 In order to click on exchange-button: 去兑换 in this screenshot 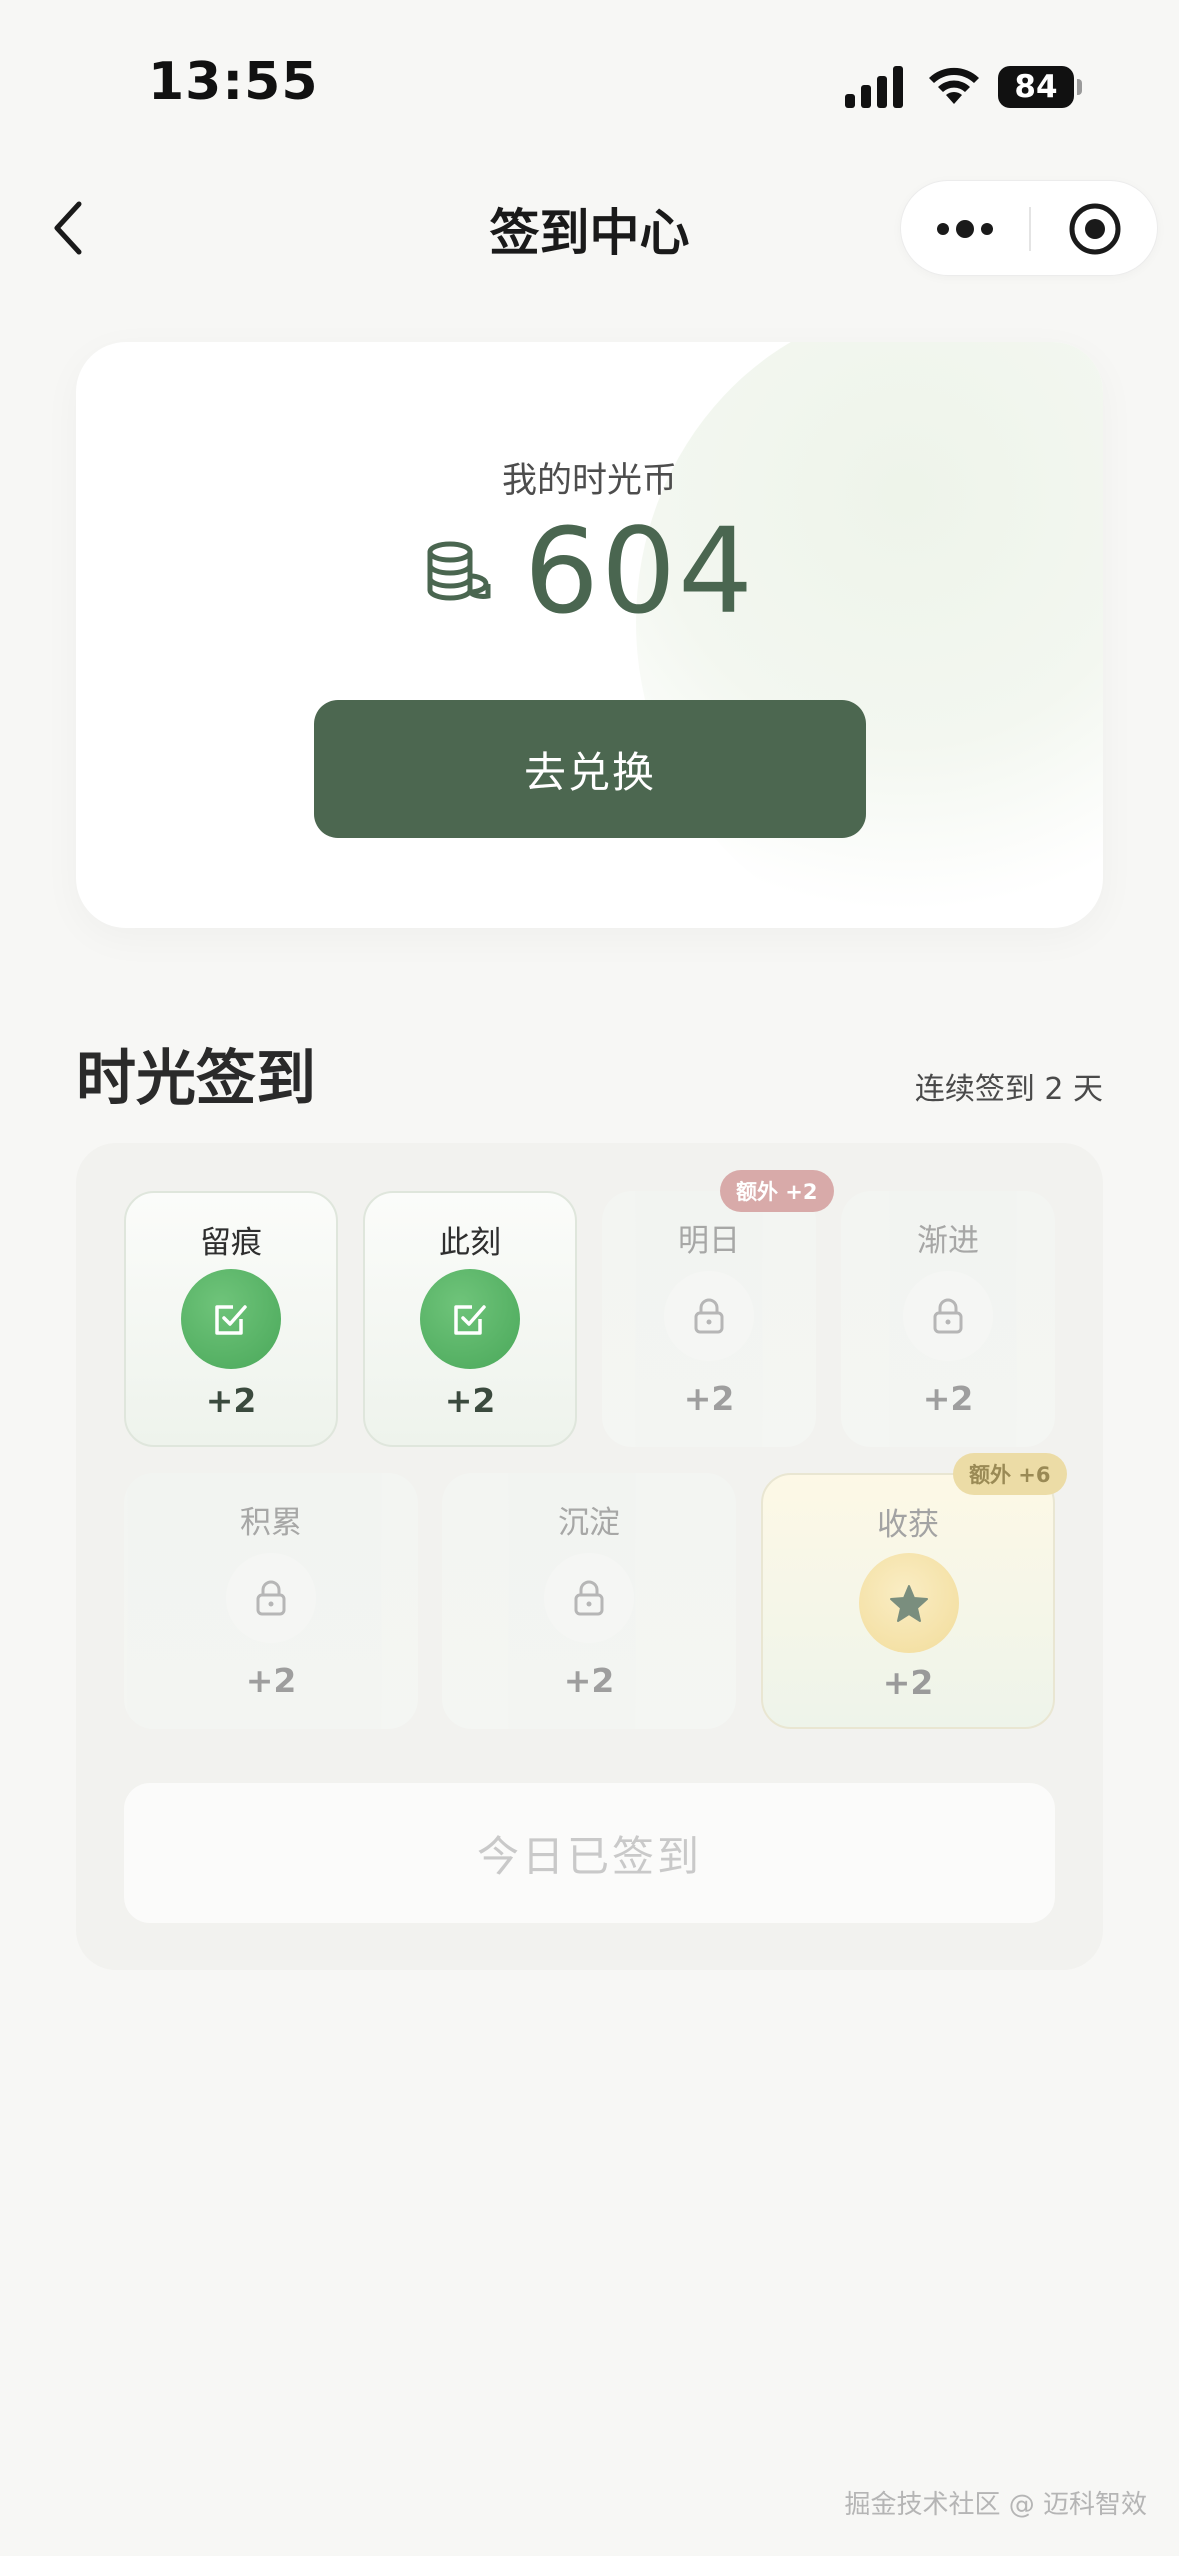, I will do `click(590, 769)`.